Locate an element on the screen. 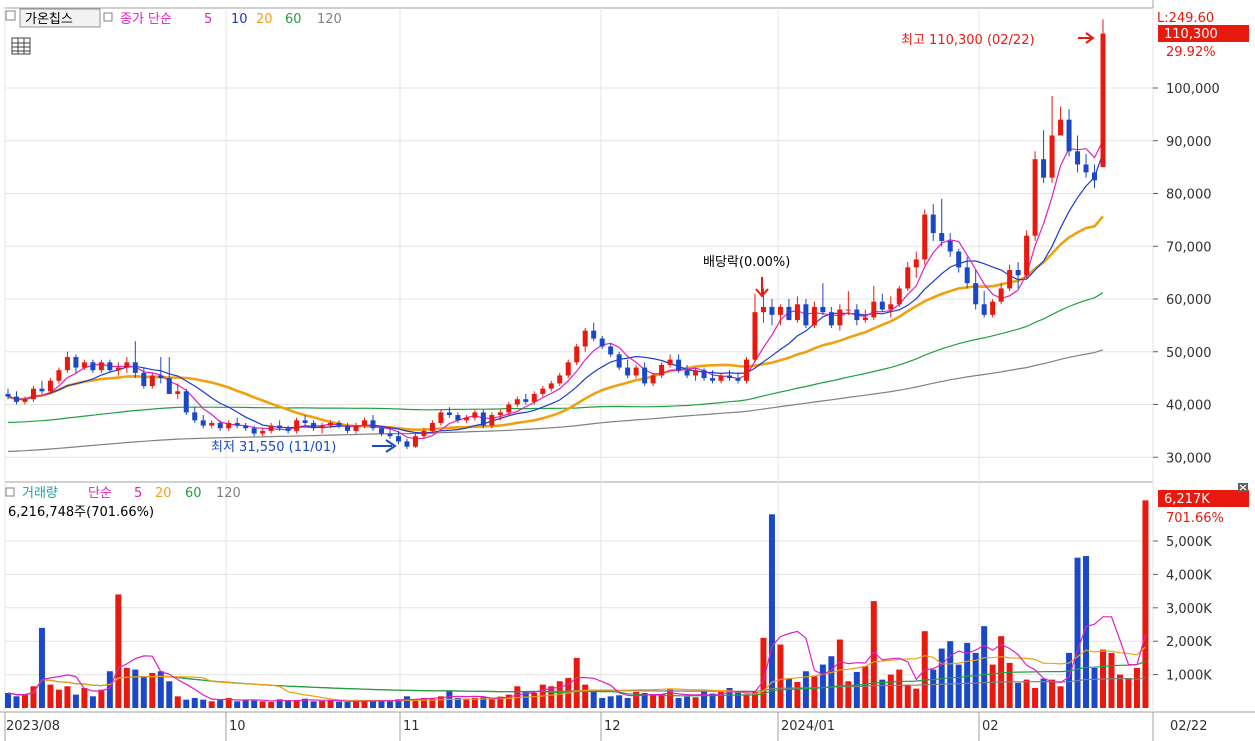 This screenshot has width=1255, height=741. price-tick-label: 100,000 is located at coordinates (1193, 89).